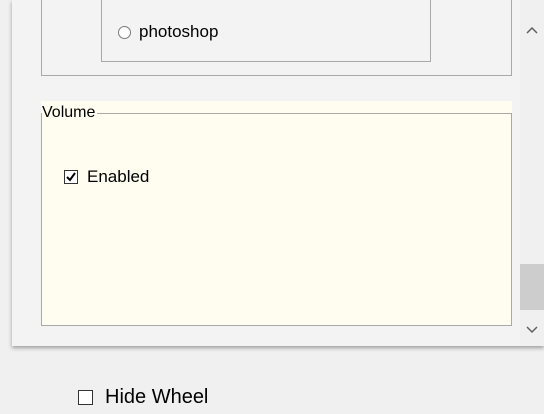 The image size is (544, 414). I want to click on scrollbar-thumb, so click(532, 287).